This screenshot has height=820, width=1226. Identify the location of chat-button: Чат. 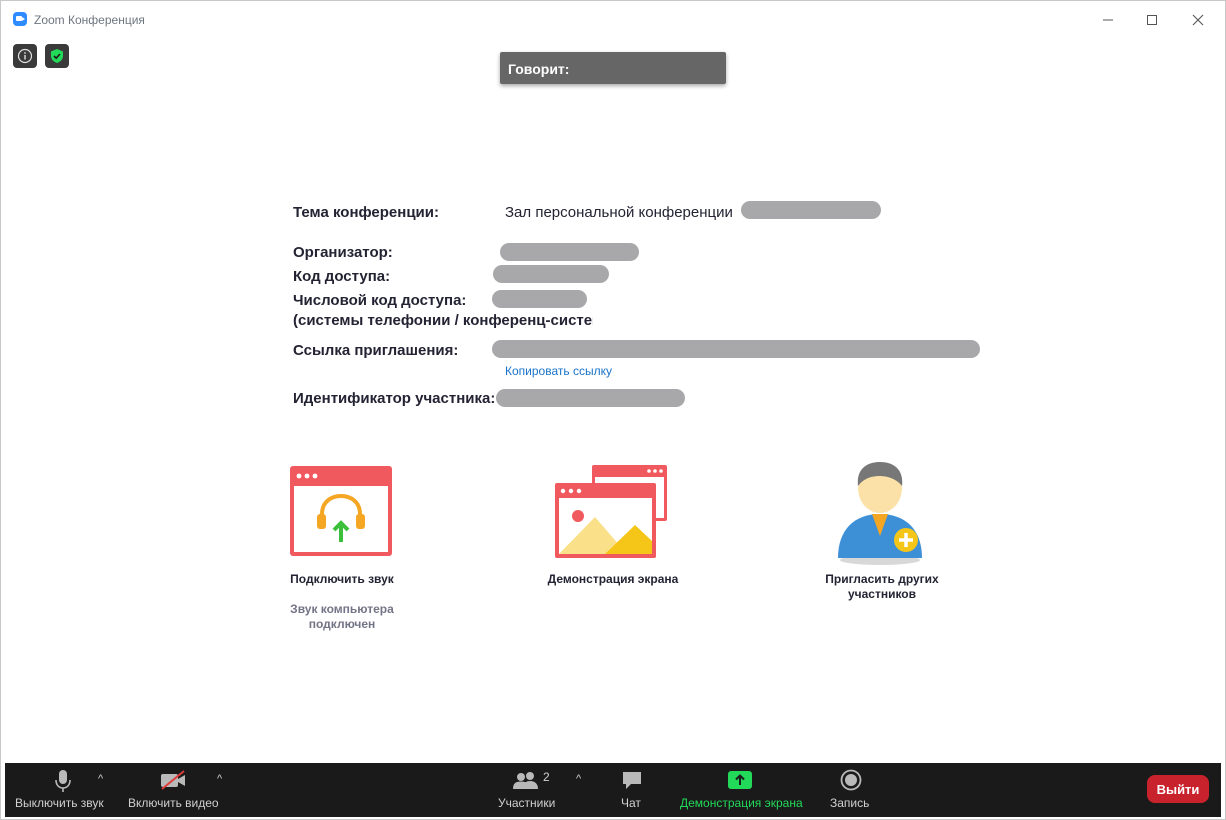
(632, 790).